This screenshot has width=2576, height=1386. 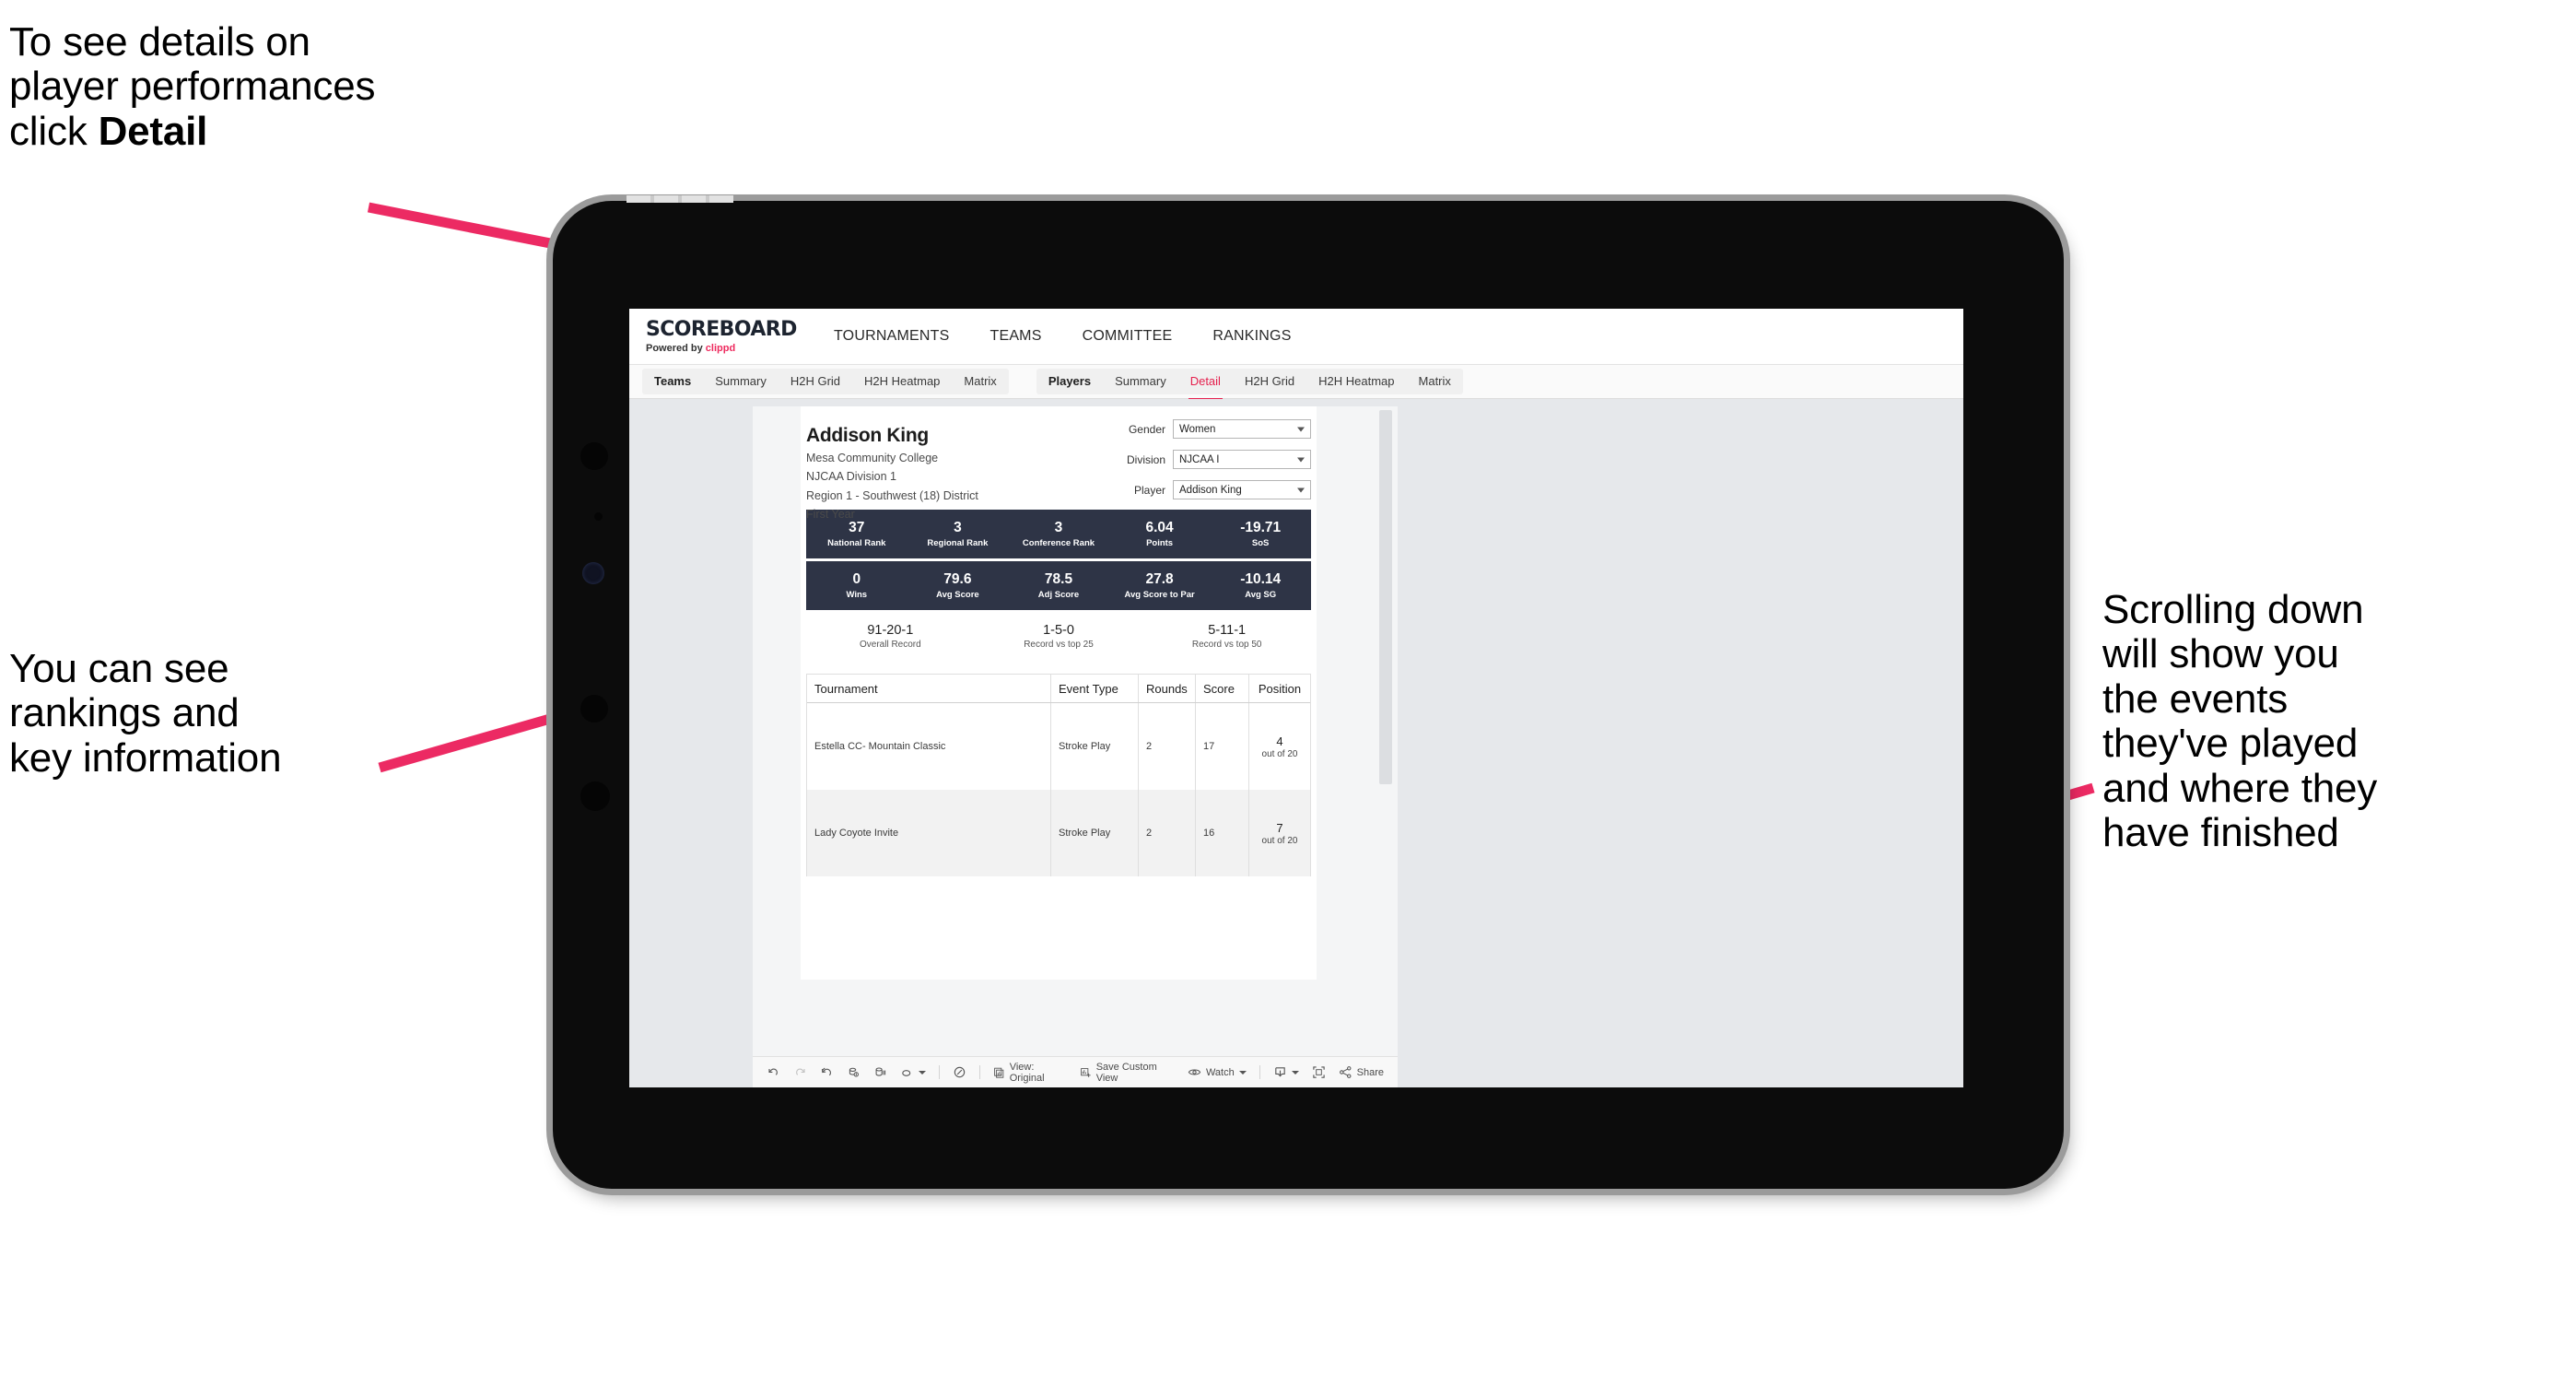 What do you see at coordinates (1058, 594) in the screenshot?
I see `stat-label: Adj Score` at bounding box center [1058, 594].